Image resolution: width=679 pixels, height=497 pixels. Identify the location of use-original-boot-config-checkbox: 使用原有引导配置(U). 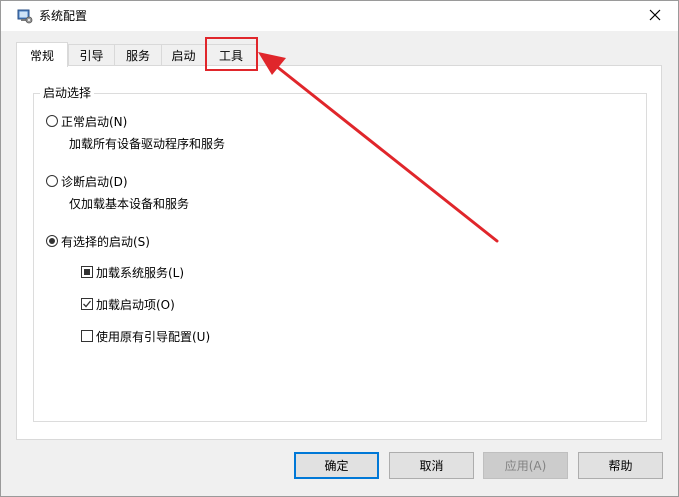
(145, 336).